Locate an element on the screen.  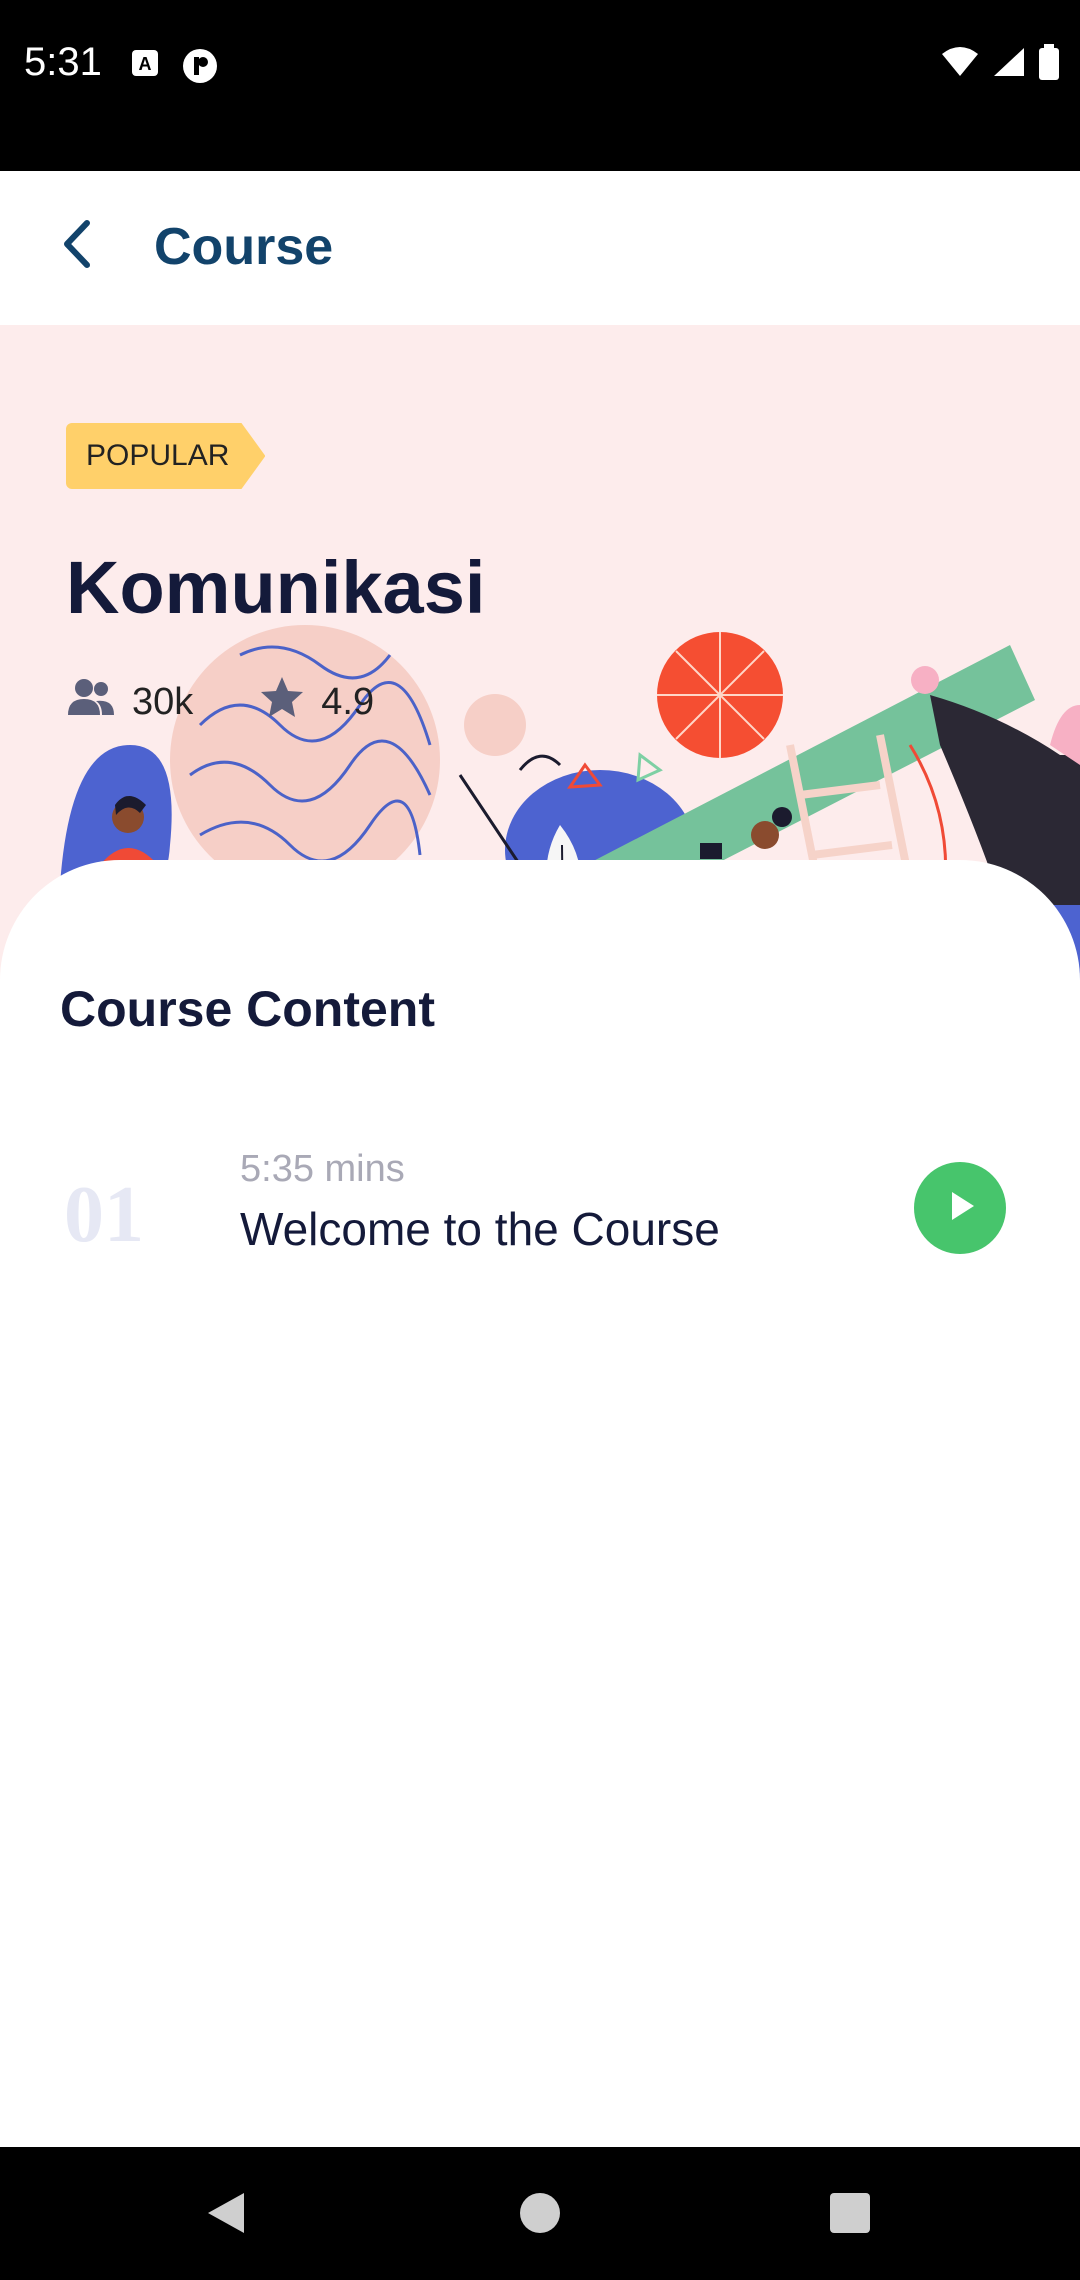
back-button is located at coordinates (76, 246).